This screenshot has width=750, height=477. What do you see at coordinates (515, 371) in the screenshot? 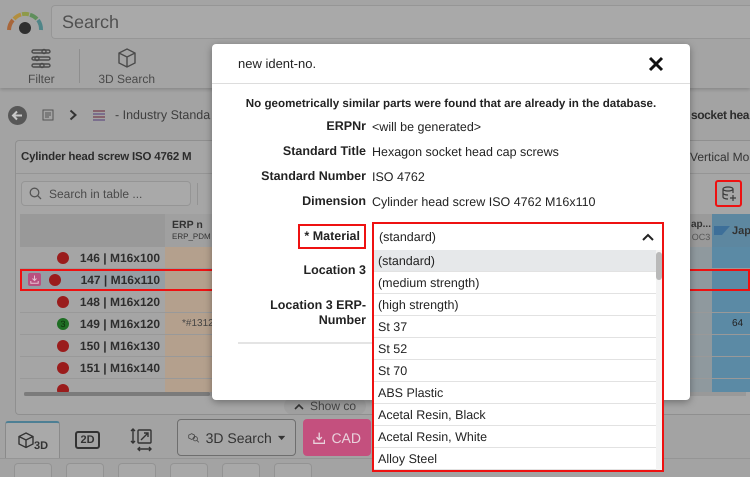
I see `dropdown-option: St 70` at bounding box center [515, 371].